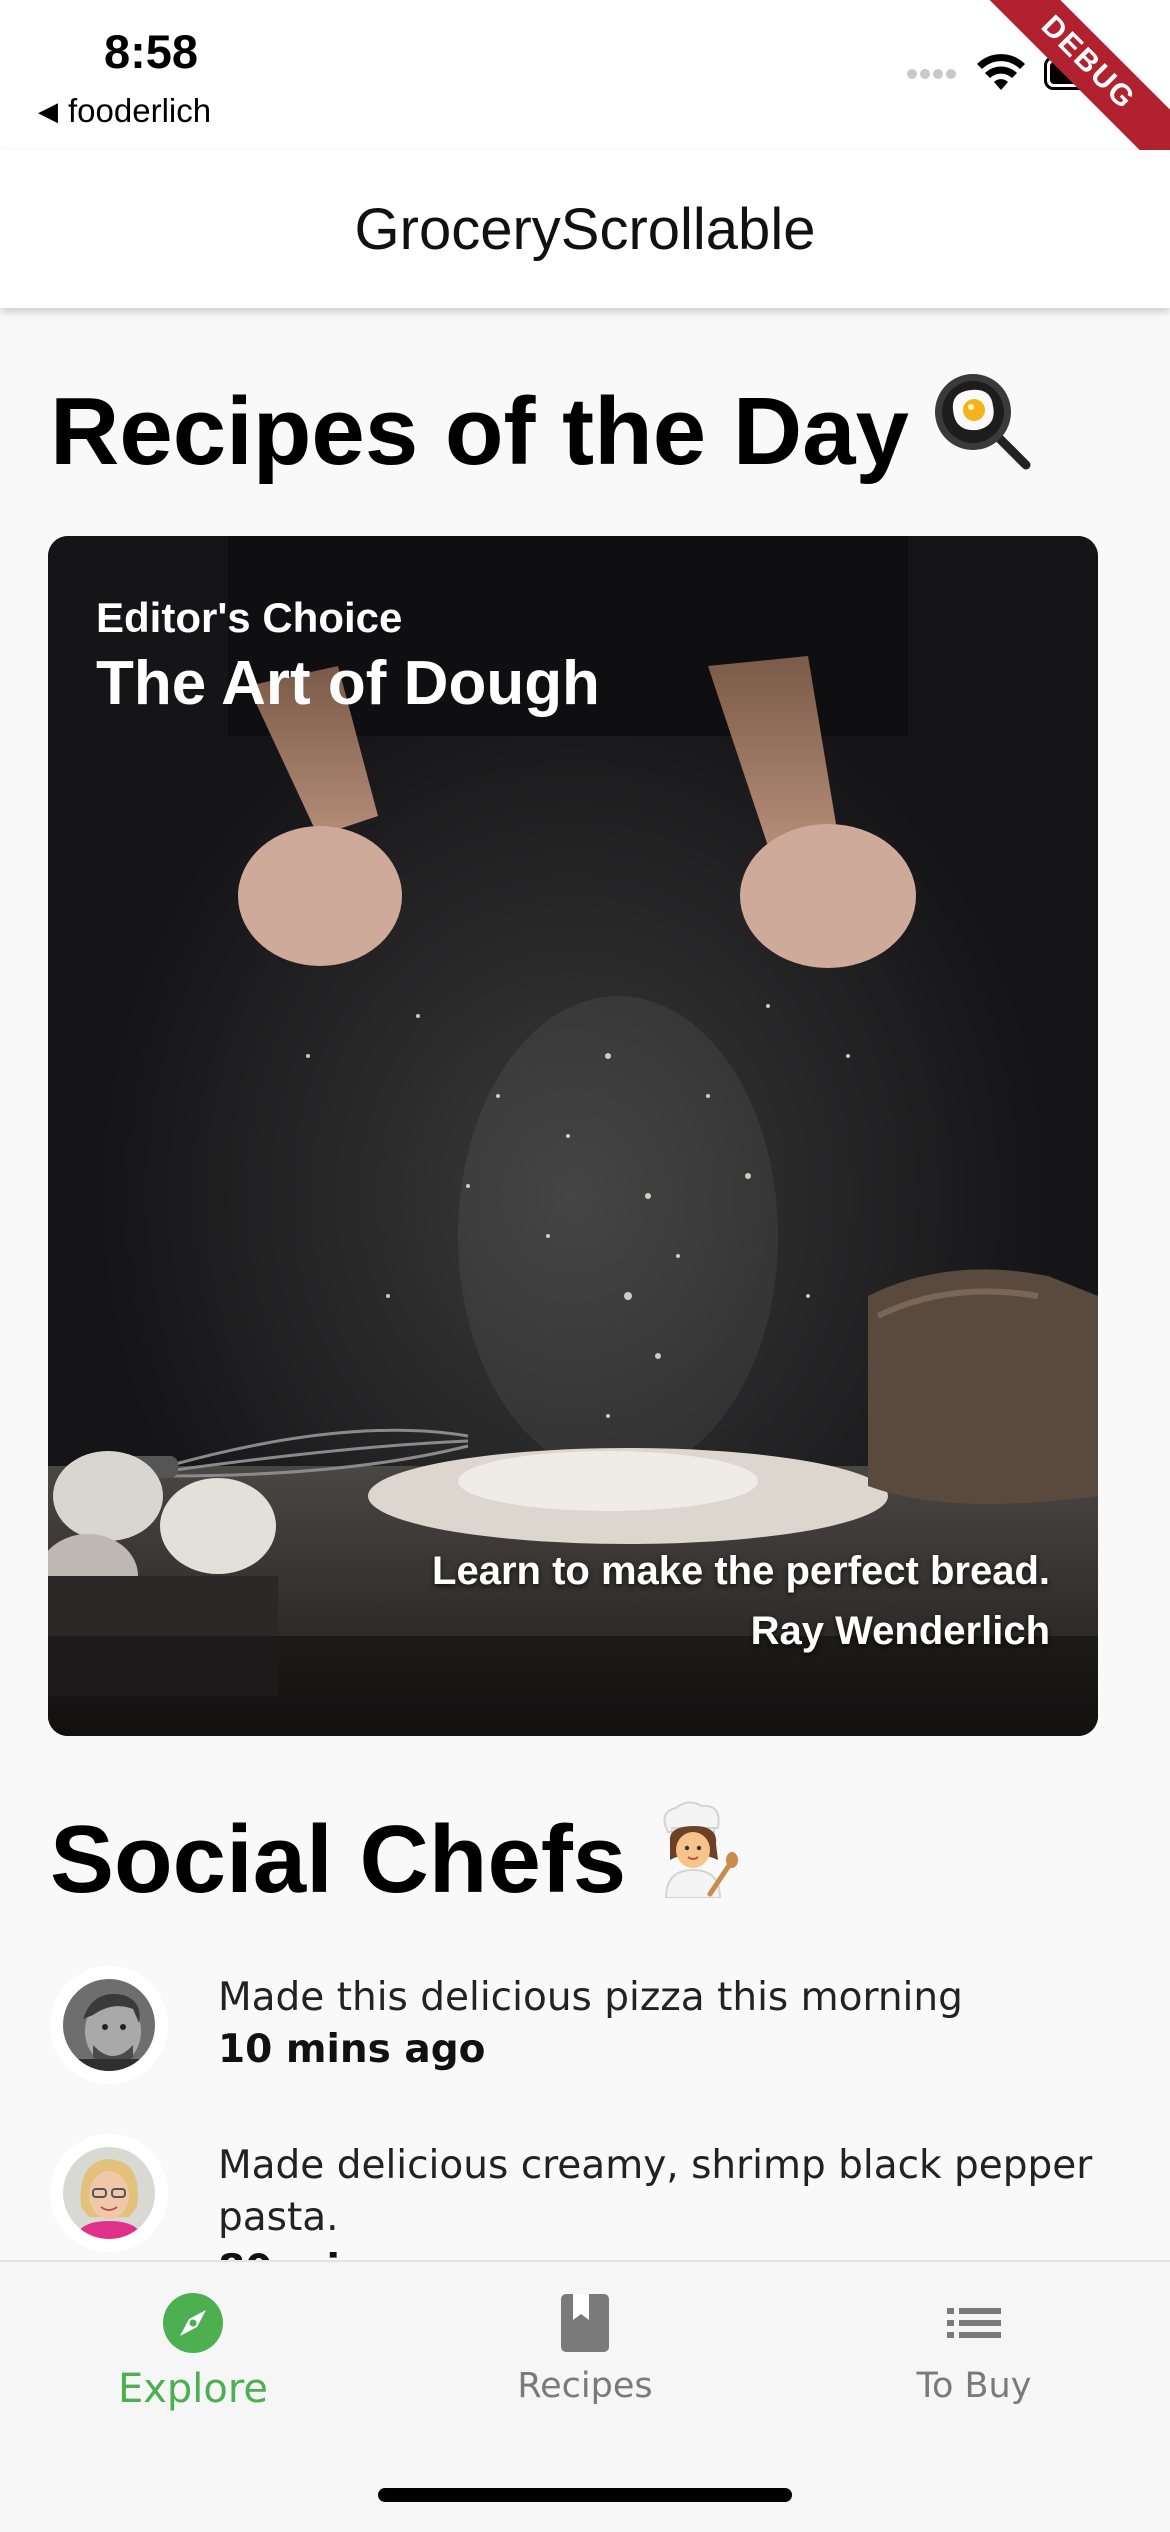  Describe the element at coordinates (981, 431) in the screenshot. I see `frying-pan-egg-icon` at that location.